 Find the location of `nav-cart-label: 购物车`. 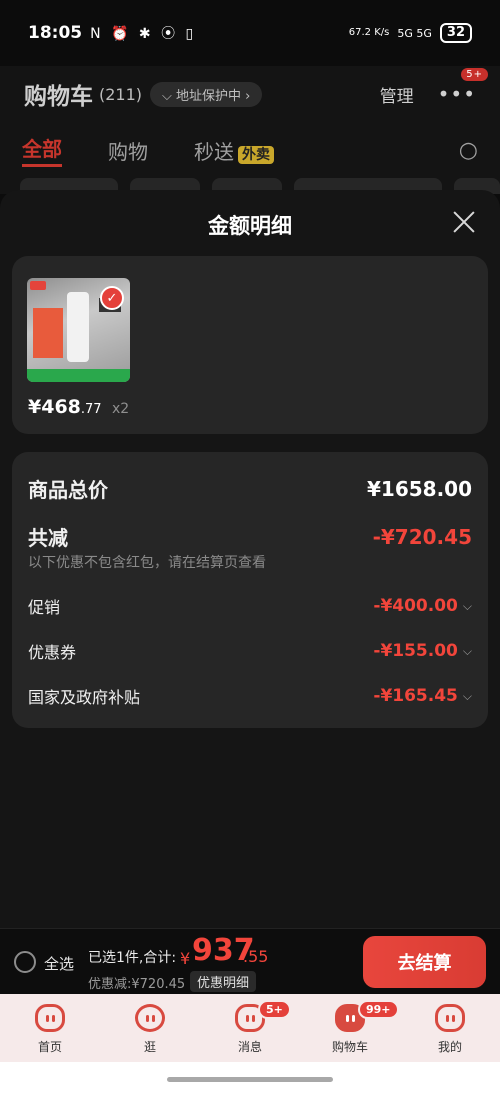

nav-cart-label: 购物车 is located at coordinates (349, 1047).